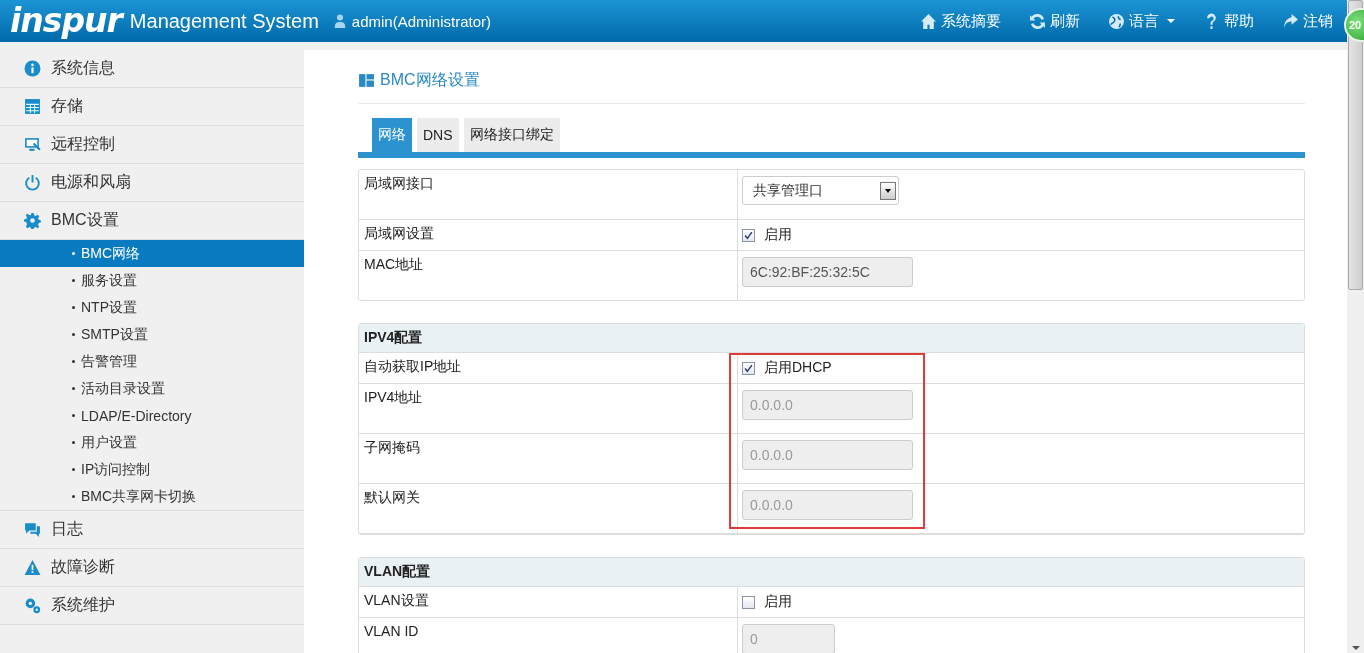 The width and height of the screenshot is (1364, 653). I want to click on field-label: VLAN ID, so click(391, 631).